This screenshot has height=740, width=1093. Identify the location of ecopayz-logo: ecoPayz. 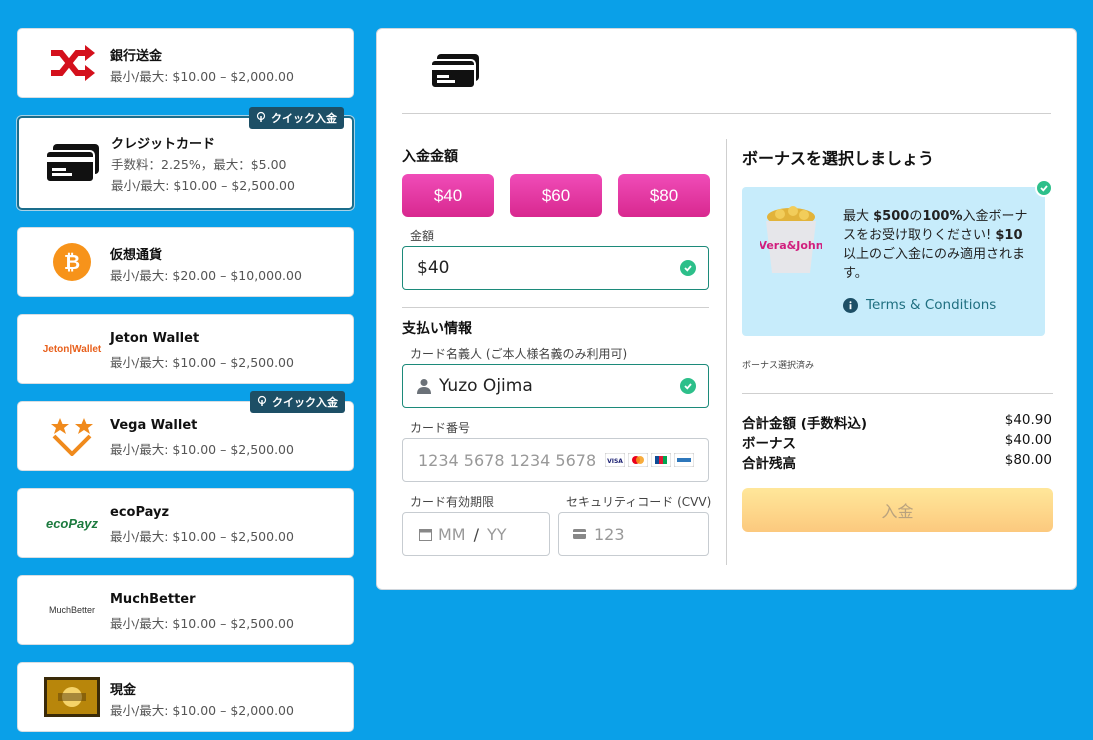
(72, 523).